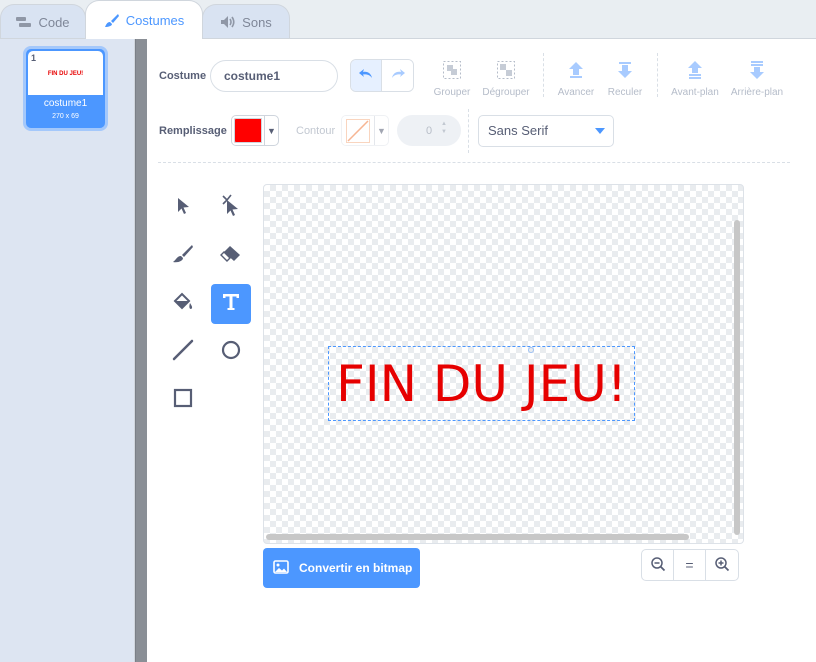 This screenshot has width=816, height=662. What do you see at coordinates (531, 347) in the screenshot?
I see `rotate-handle-icon` at bounding box center [531, 347].